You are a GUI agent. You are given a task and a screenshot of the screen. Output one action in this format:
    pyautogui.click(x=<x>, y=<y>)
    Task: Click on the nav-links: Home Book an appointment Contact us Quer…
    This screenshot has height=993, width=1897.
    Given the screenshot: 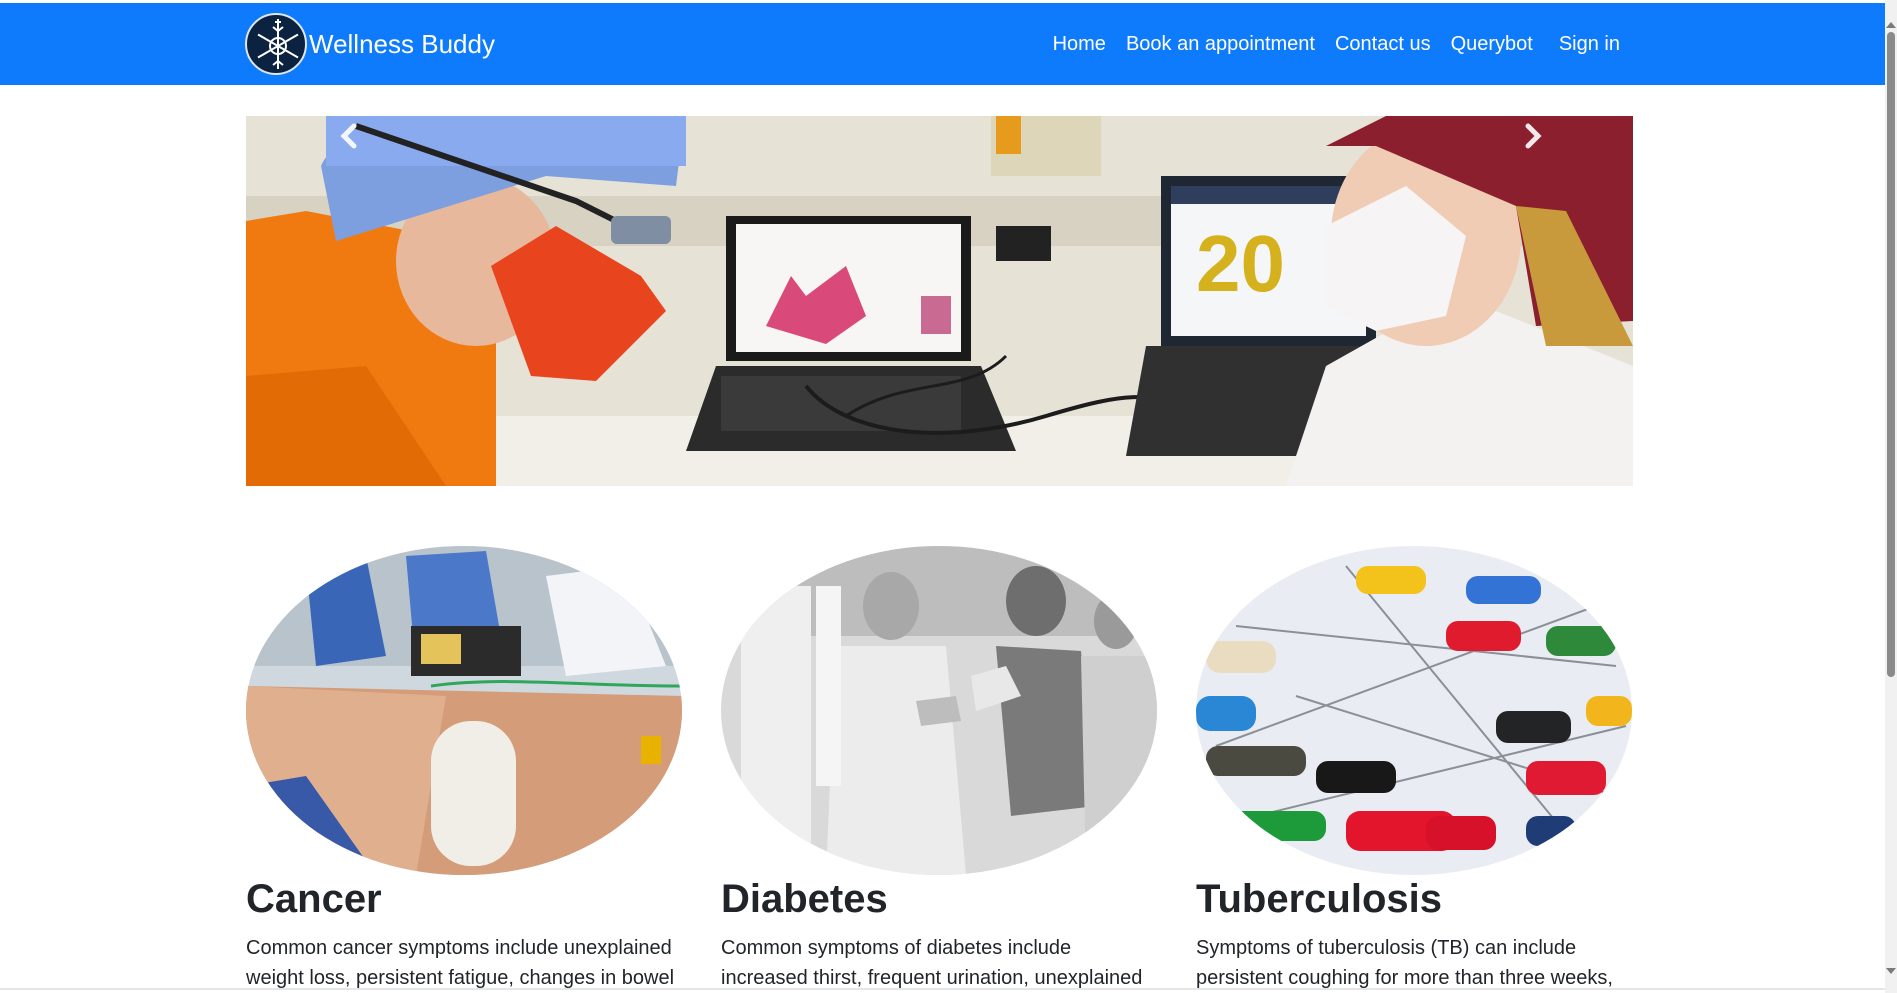 What is the action you would take?
    pyautogui.click(x=1326, y=44)
    